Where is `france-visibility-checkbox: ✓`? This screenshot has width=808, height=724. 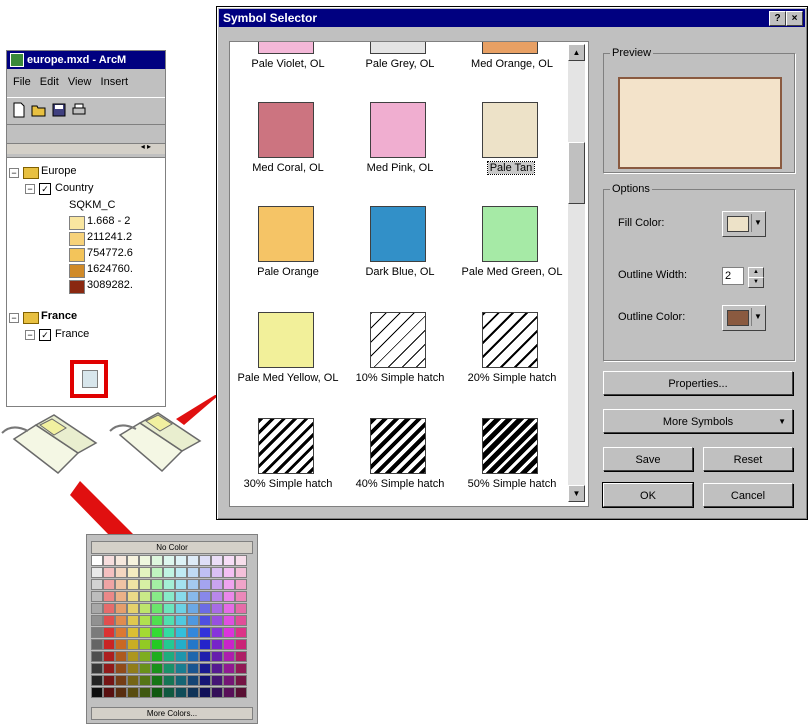
france-visibility-checkbox: ✓ is located at coordinates (45, 335).